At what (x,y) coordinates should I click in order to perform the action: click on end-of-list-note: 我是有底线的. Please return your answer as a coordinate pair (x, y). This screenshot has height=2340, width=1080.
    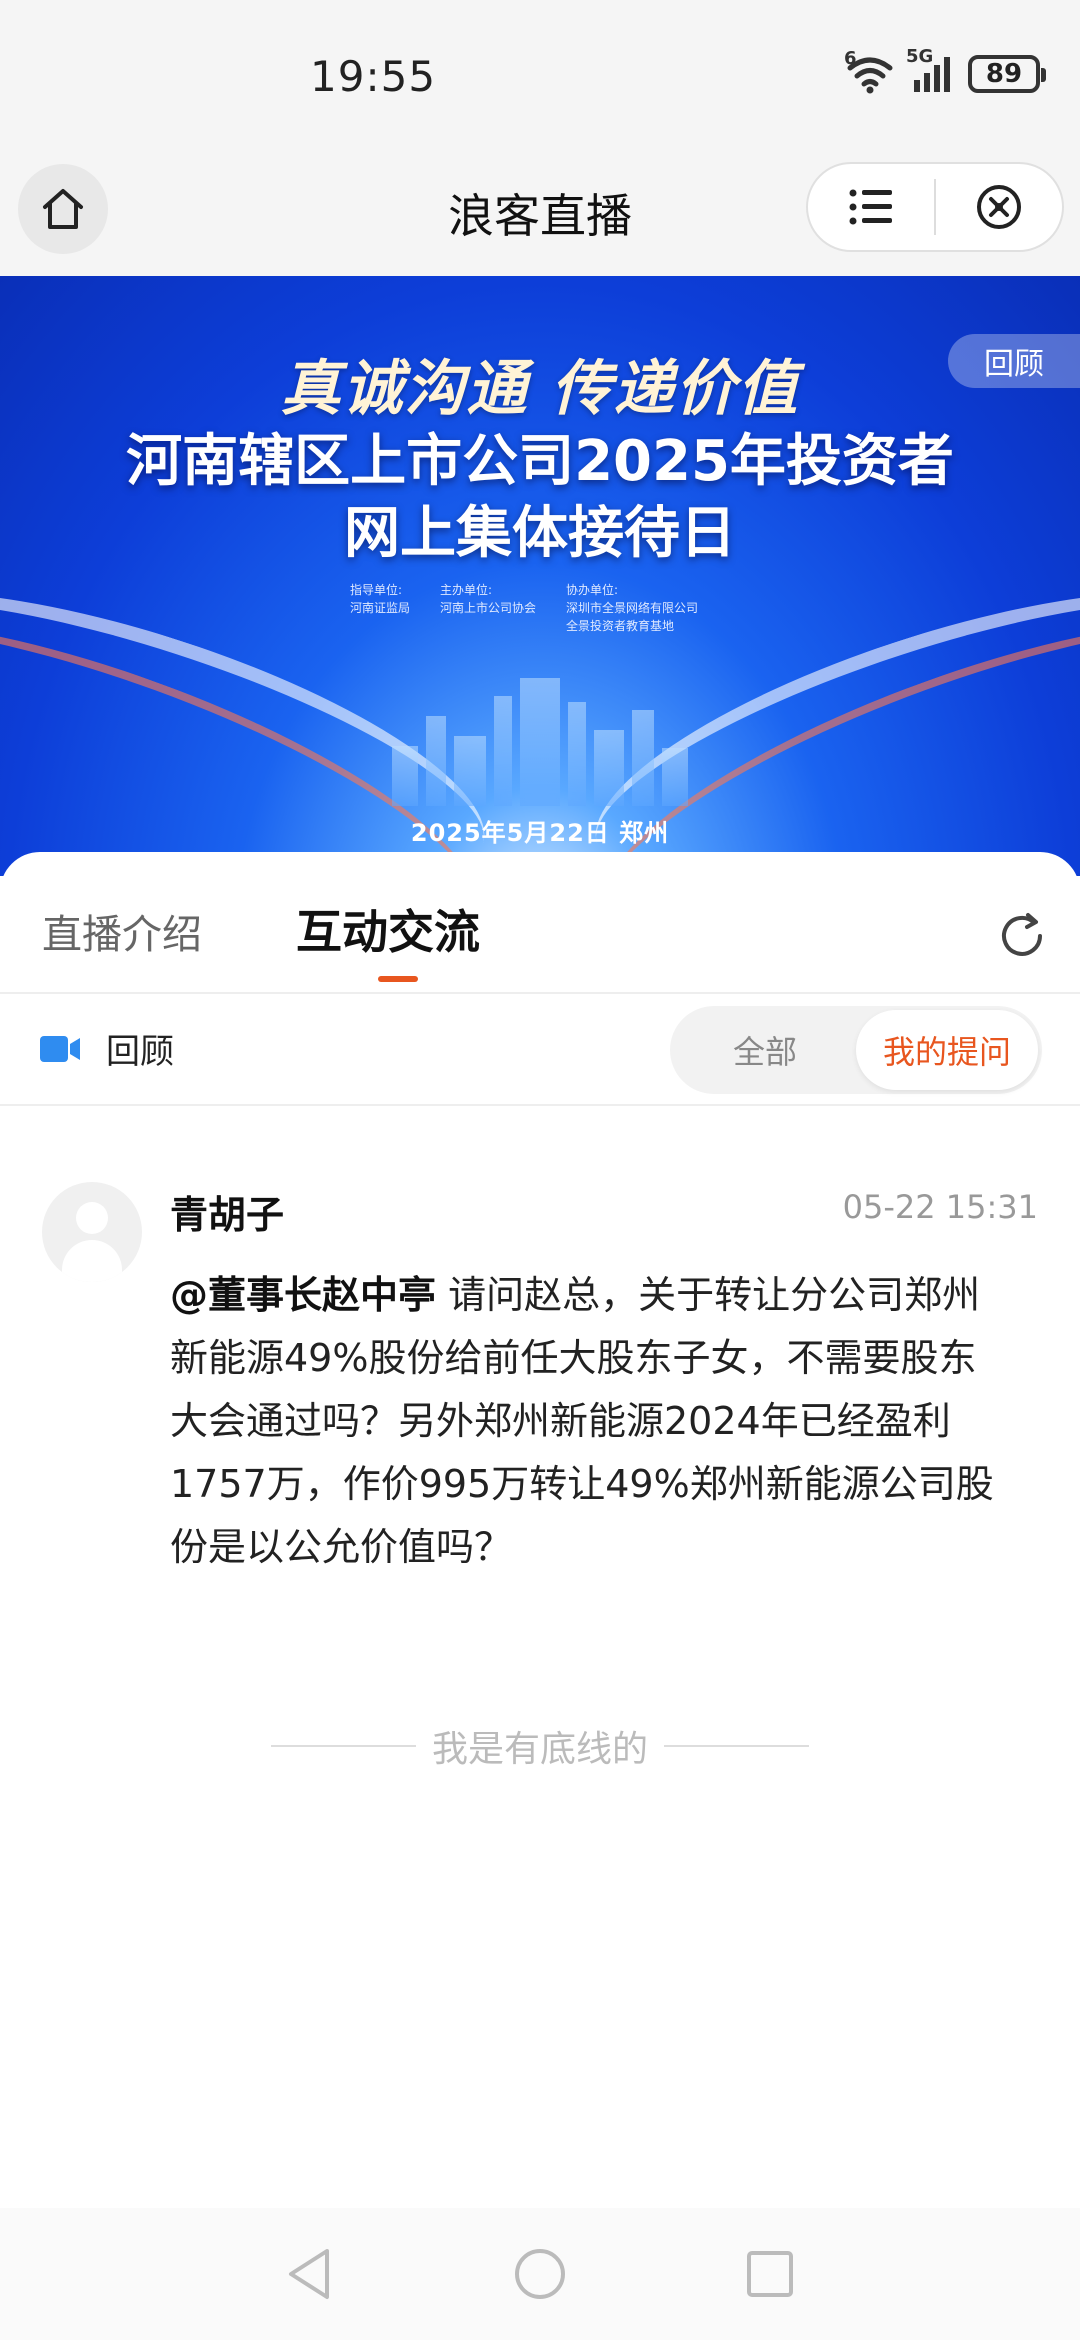
    Looking at the image, I should click on (540, 1746).